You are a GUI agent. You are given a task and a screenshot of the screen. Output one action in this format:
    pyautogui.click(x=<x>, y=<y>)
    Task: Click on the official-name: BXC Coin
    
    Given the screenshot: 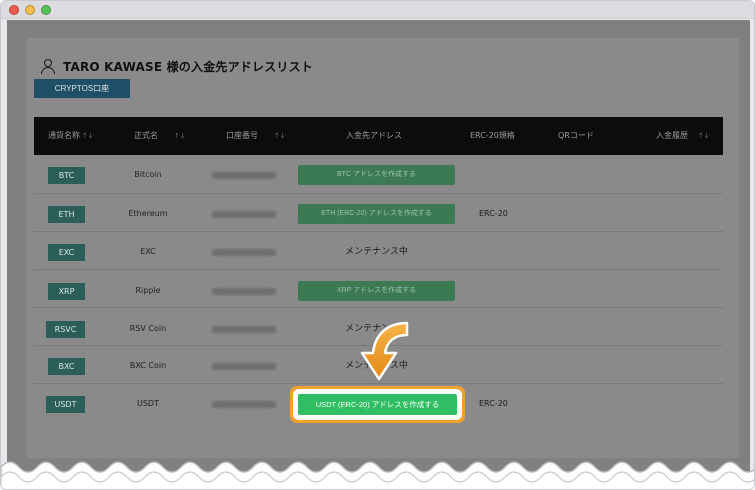 What is the action you would take?
    pyautogui.click(x=148, y=365)
    